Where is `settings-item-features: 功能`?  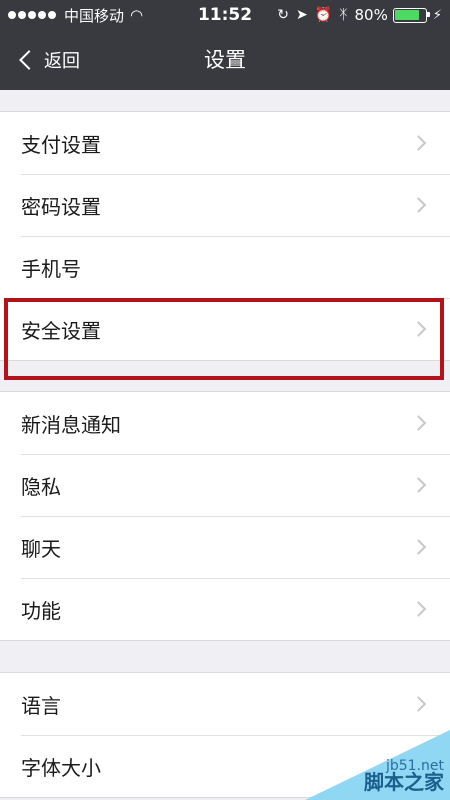 settings-item-features: 功能 is located at coordinates (225, 609).